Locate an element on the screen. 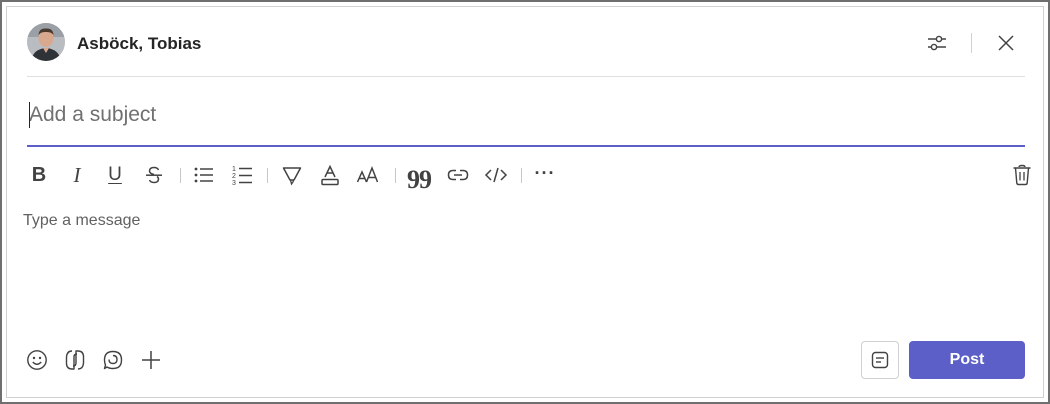  font-color-icon is located at coordinates (330, 175).